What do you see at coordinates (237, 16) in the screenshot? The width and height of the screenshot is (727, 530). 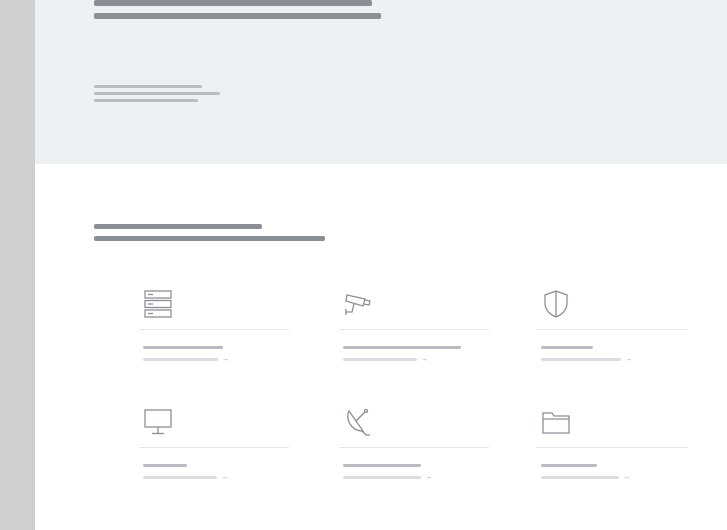 I see `hero-title-line-2-placeholder` at bounding box center [237, 16].